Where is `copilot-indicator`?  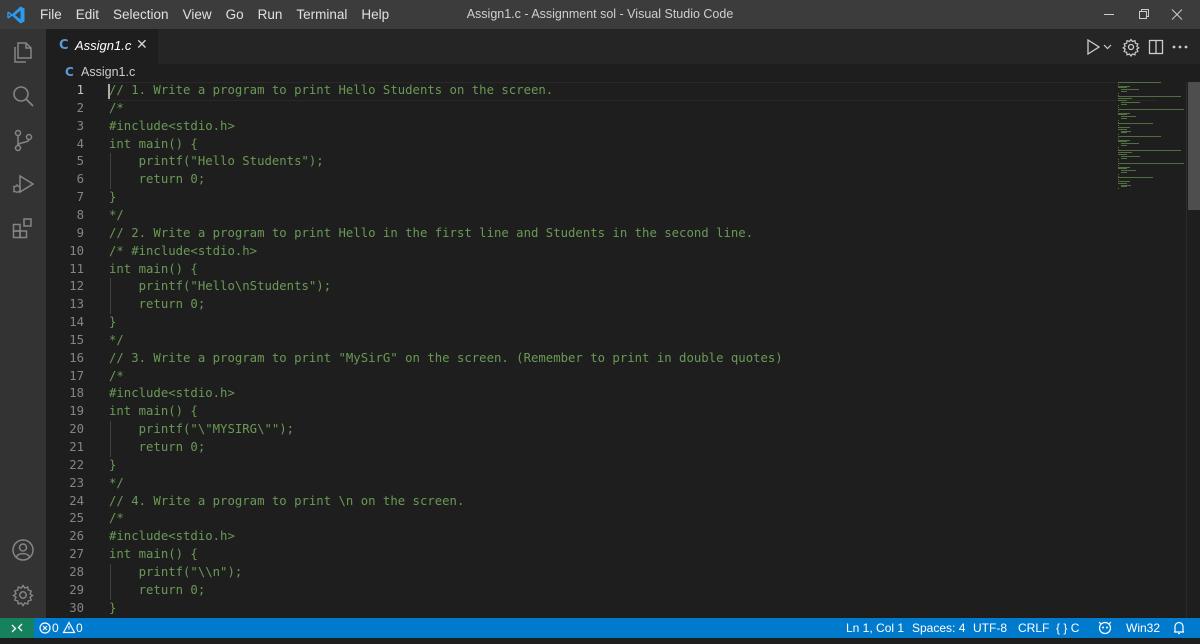 copilot-indicator is located at coordinates (1105, 631).